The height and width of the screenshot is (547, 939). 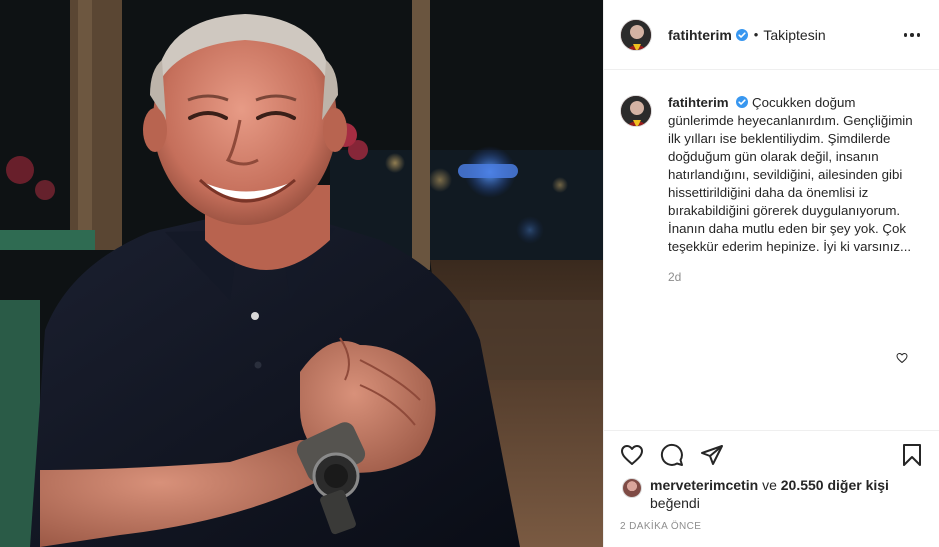 I want to click on post-header: fatihterim • Takiptesin, so click(x=771, y=35).